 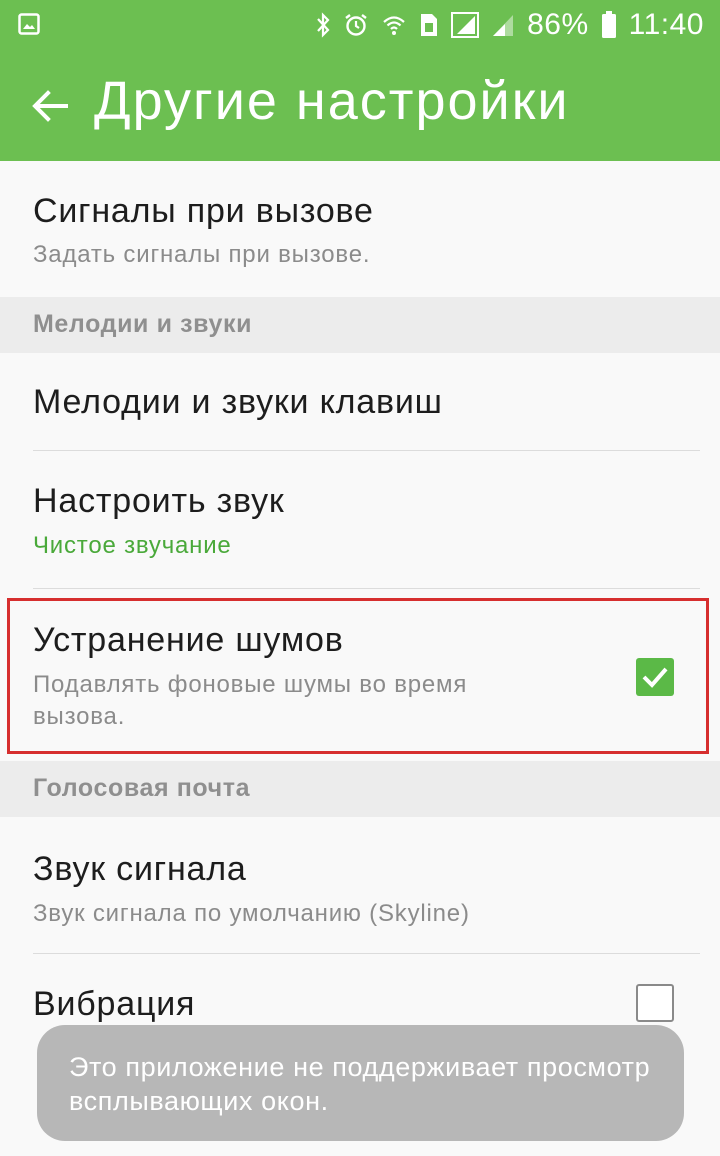 I want to click on alarm-icon, so click(x=356, y=25).